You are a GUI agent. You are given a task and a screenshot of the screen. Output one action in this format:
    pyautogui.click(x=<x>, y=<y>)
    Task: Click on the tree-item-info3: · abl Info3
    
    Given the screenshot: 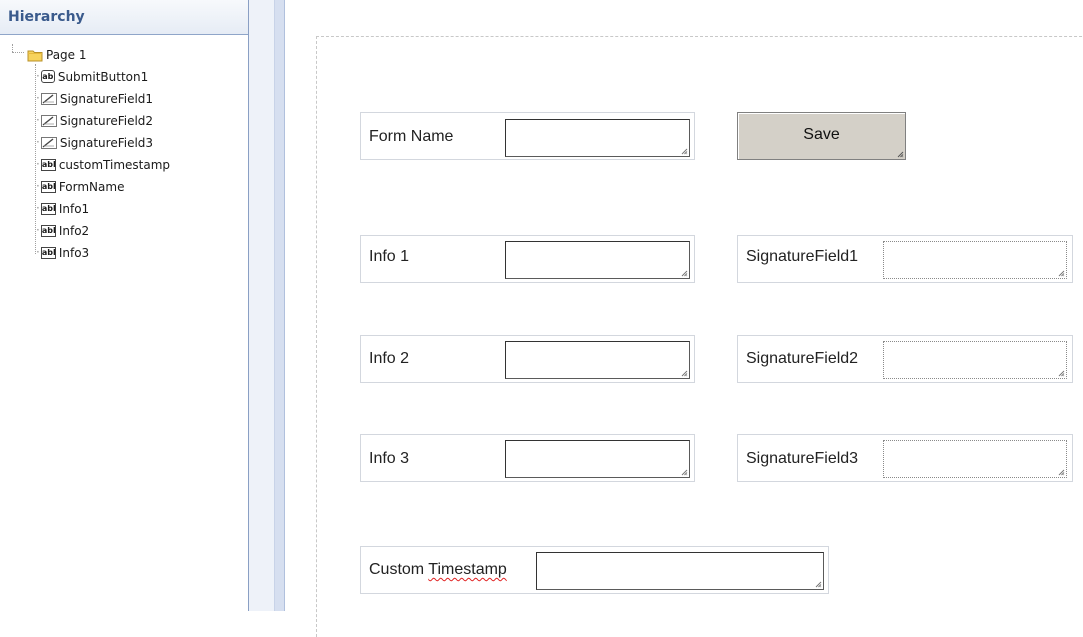 What is the action you would take?
    pyautogui.click(x=62, y=252)
    